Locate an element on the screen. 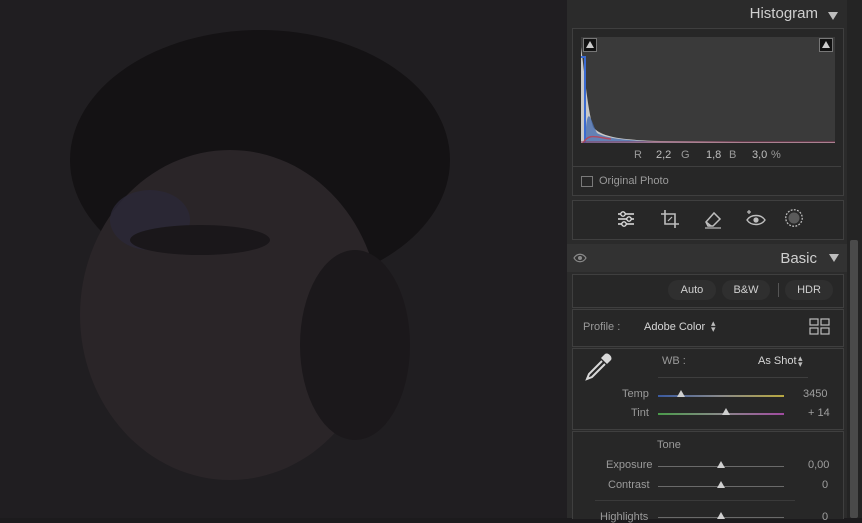 The height and width of the screenshot is (523, 862). profile-label: Profile : is located at coordinates (602, 327).